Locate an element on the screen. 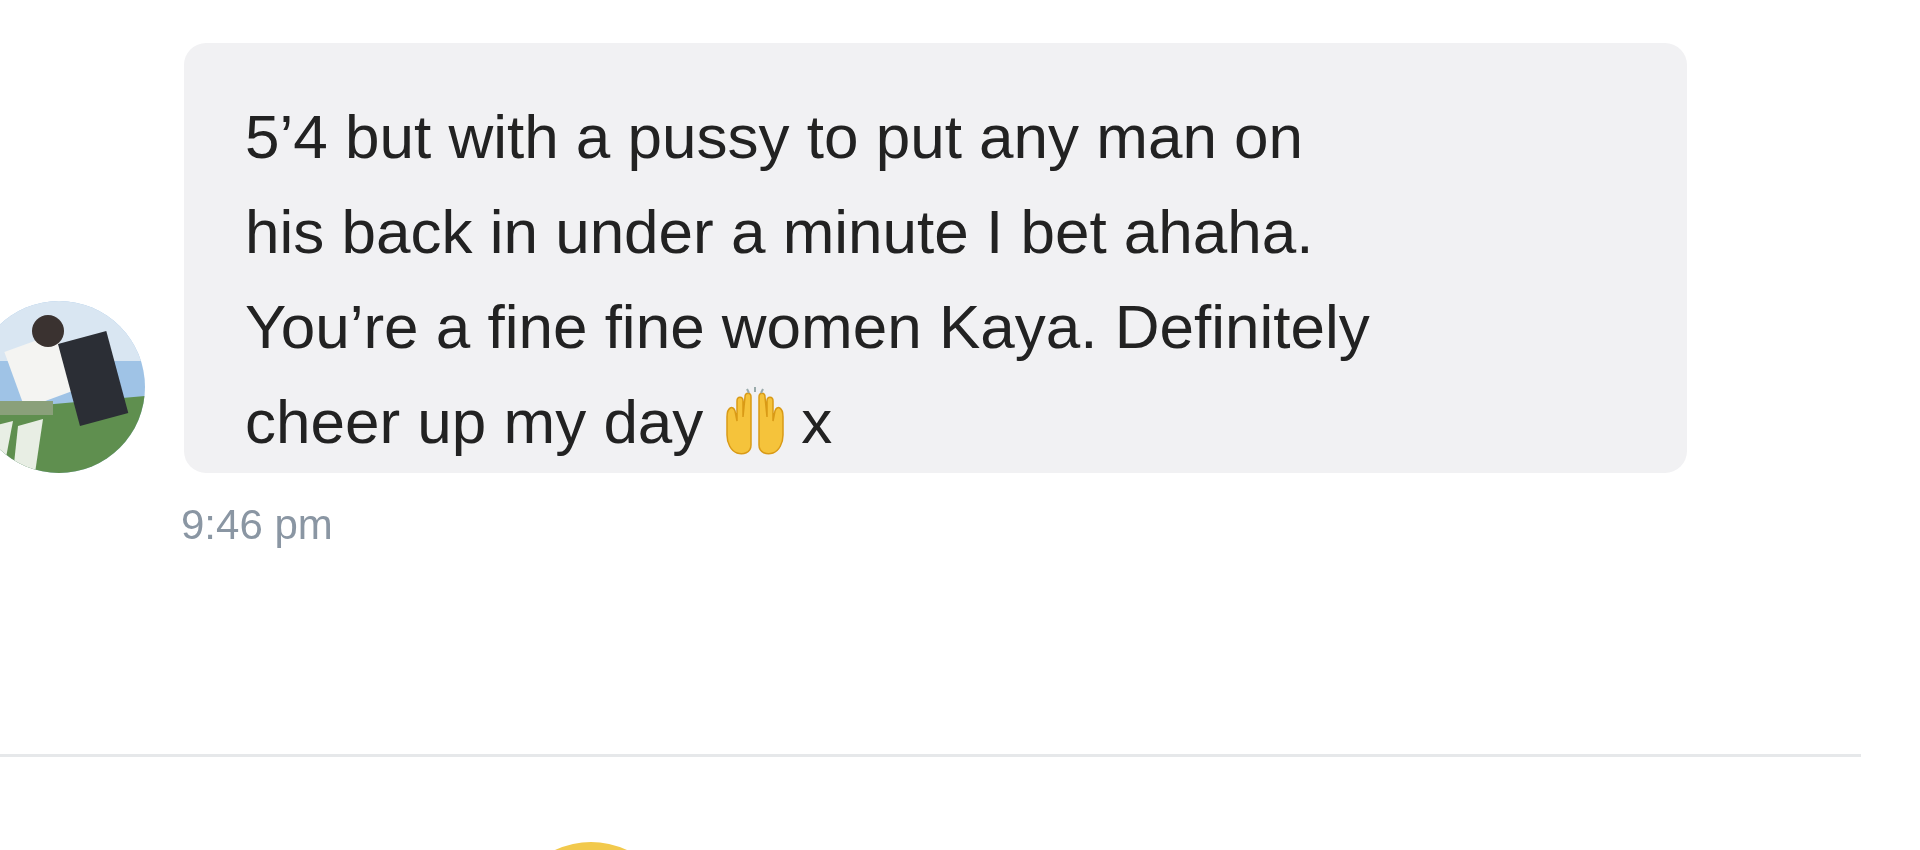 This screenshot has height=850, width=1920. message-text: his back in under a minute I bet ahaha. is located at coordinates (780, 232).